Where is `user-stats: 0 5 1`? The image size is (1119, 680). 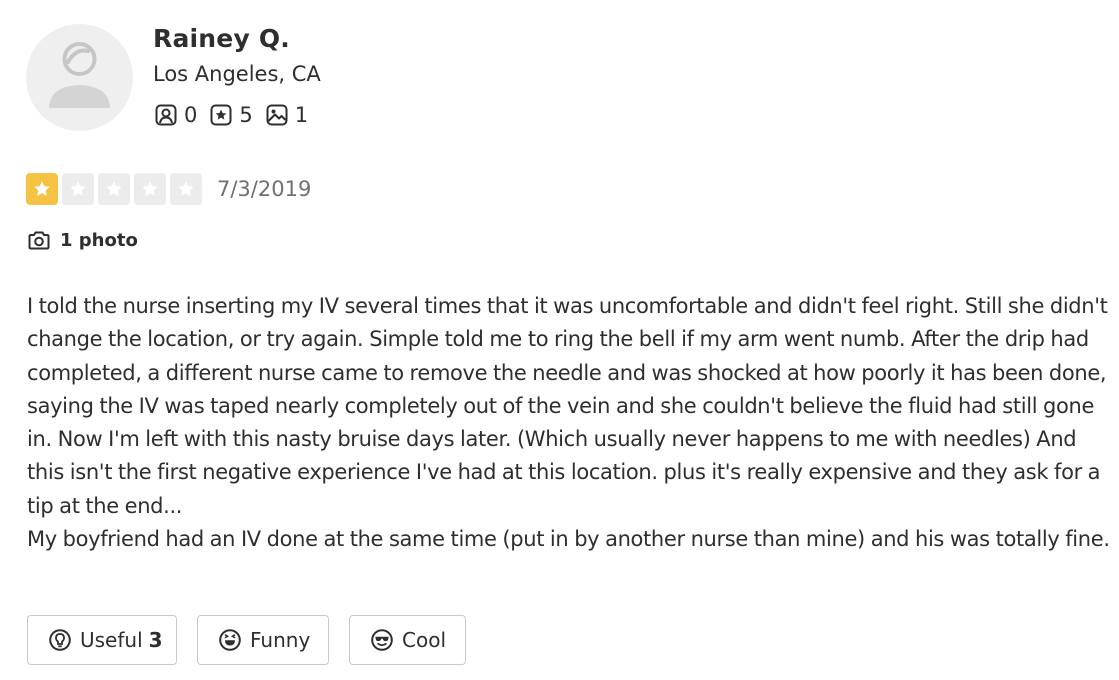 user-stats: 0 5 1 is located at coordinates (237, 115).